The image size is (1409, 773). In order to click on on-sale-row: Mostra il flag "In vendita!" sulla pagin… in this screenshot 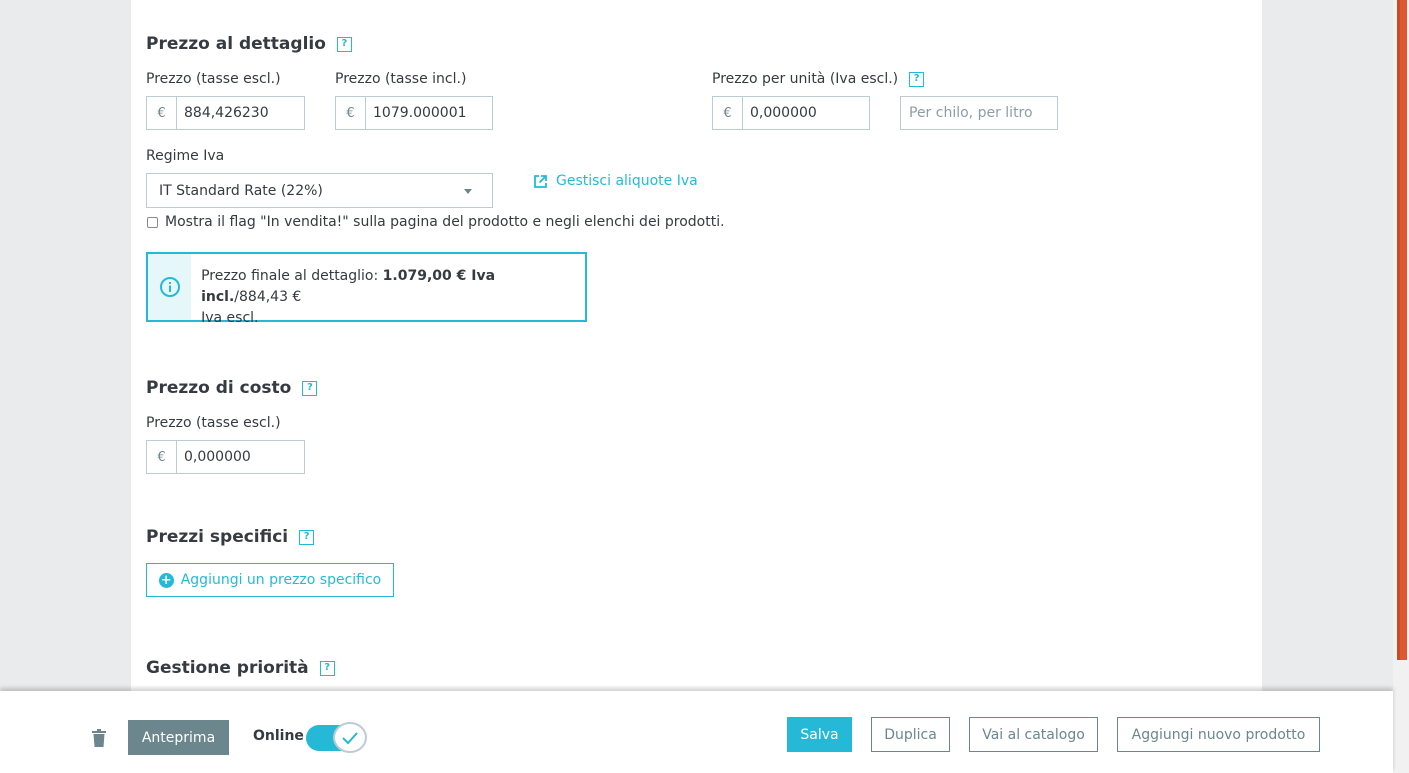, I will do `click(436, 222)`.